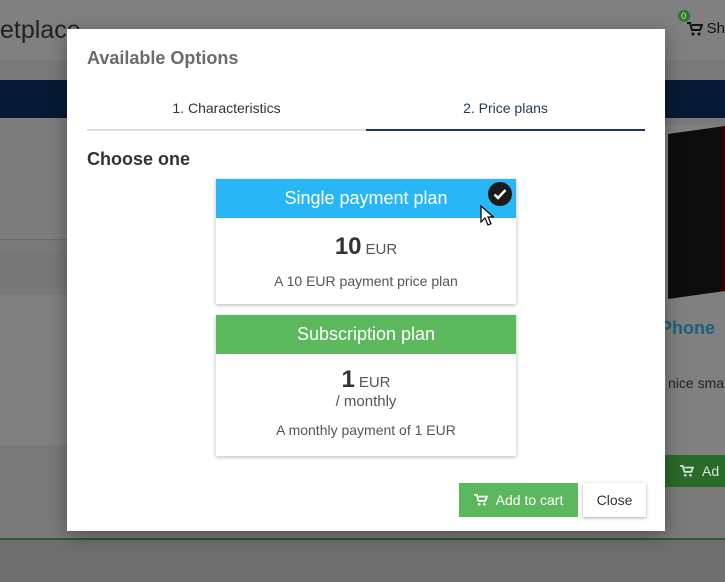 Image resolution: width=725 pixels, height=582 pixels. Describe the element at coordinates (715, 28) in the screenshot. I see `cart-label: Sh` at that location.